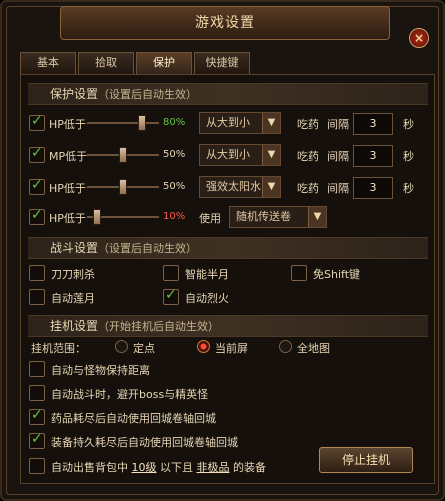 The width and height of the screenshot is (445, 501). Describe the element at coordinates (67, 124) in the screenshot. I see `hp-threshold-label: HP低于` at that location.